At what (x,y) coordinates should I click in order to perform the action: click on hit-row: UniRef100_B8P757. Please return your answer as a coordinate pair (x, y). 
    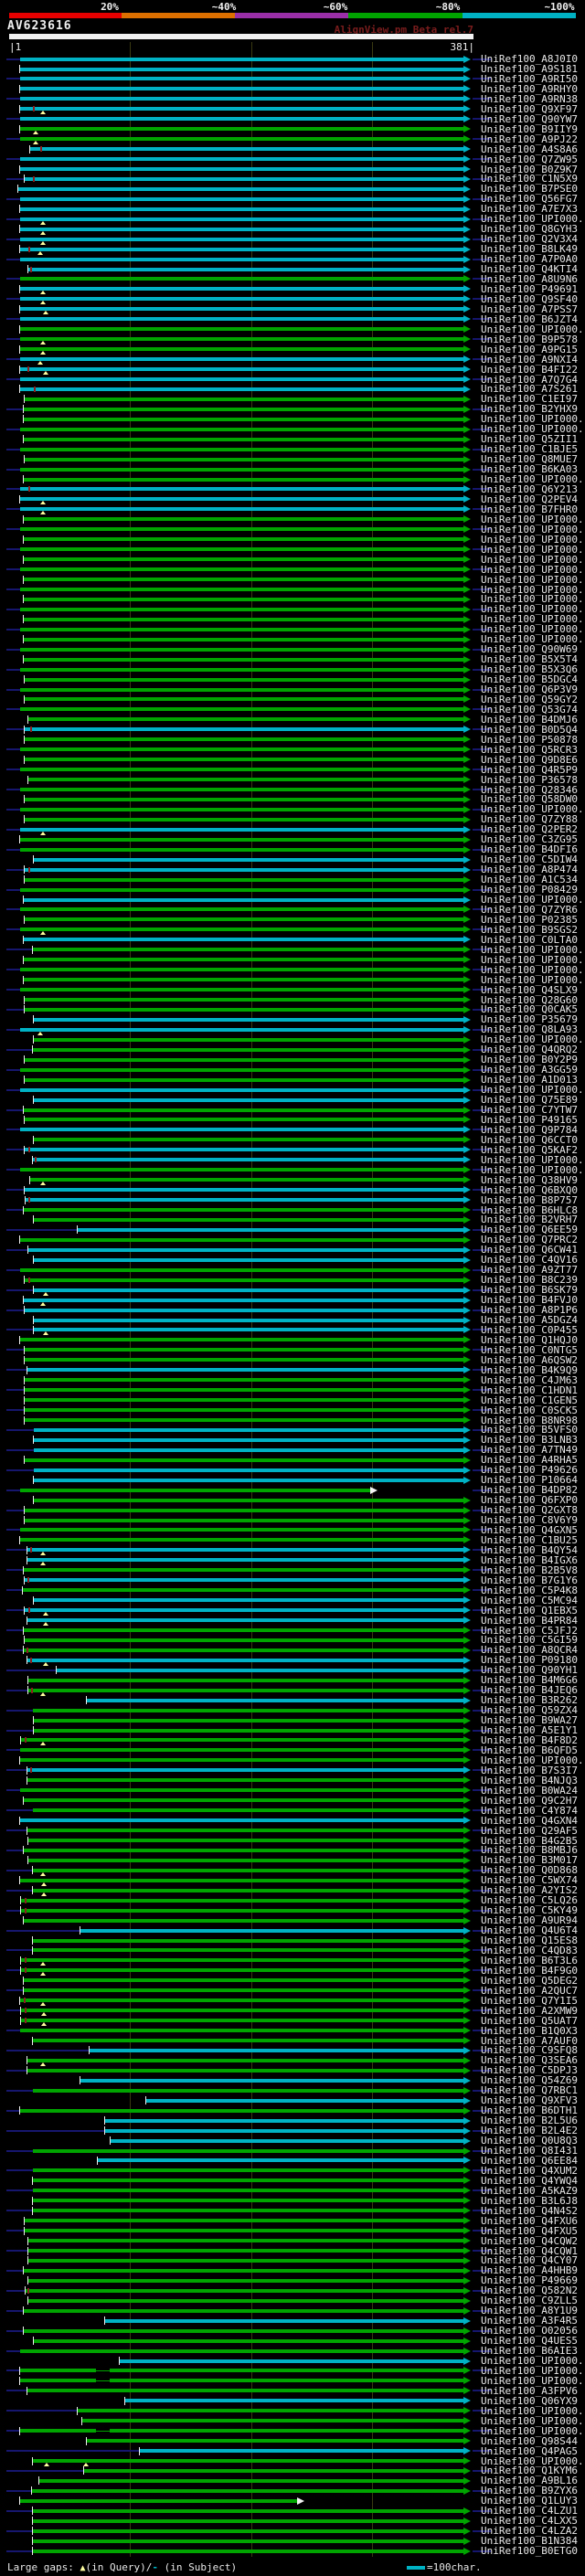
    Looking at the image, I should click on (293, 1200).